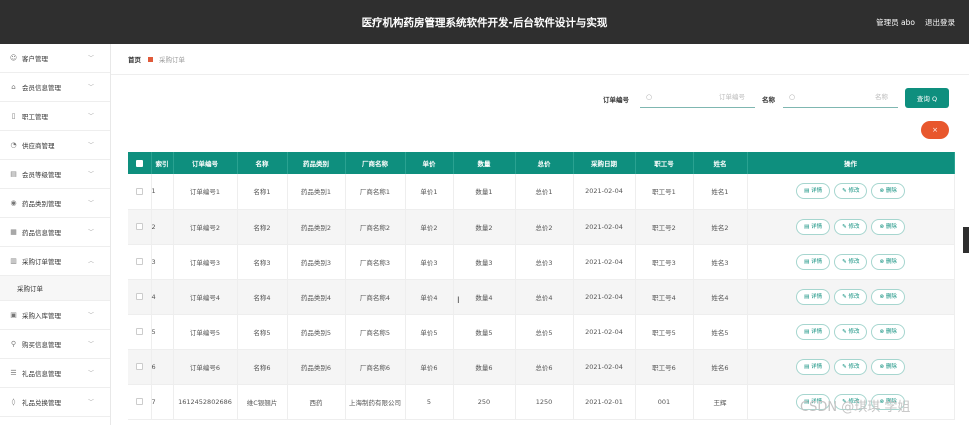  What do you see at coordinates (940, 22) in the screenshot?
I see `logout-link: 退出登录` at bounding box center [940, 22].